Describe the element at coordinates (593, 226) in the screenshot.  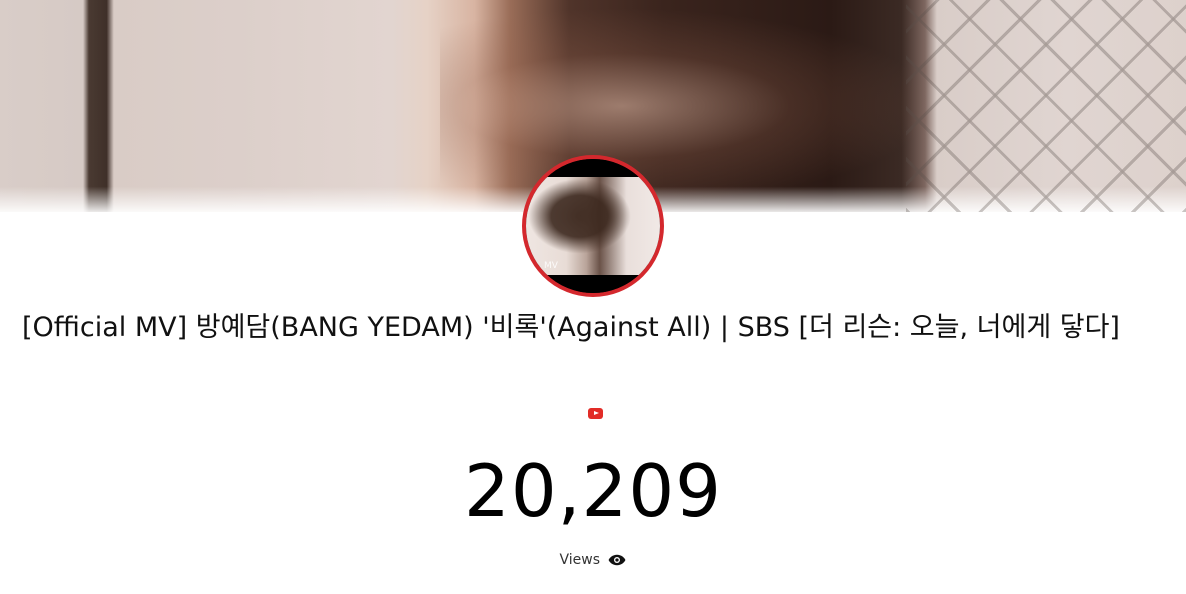
I see `video-thumbnail-avatar: MV` at that location.